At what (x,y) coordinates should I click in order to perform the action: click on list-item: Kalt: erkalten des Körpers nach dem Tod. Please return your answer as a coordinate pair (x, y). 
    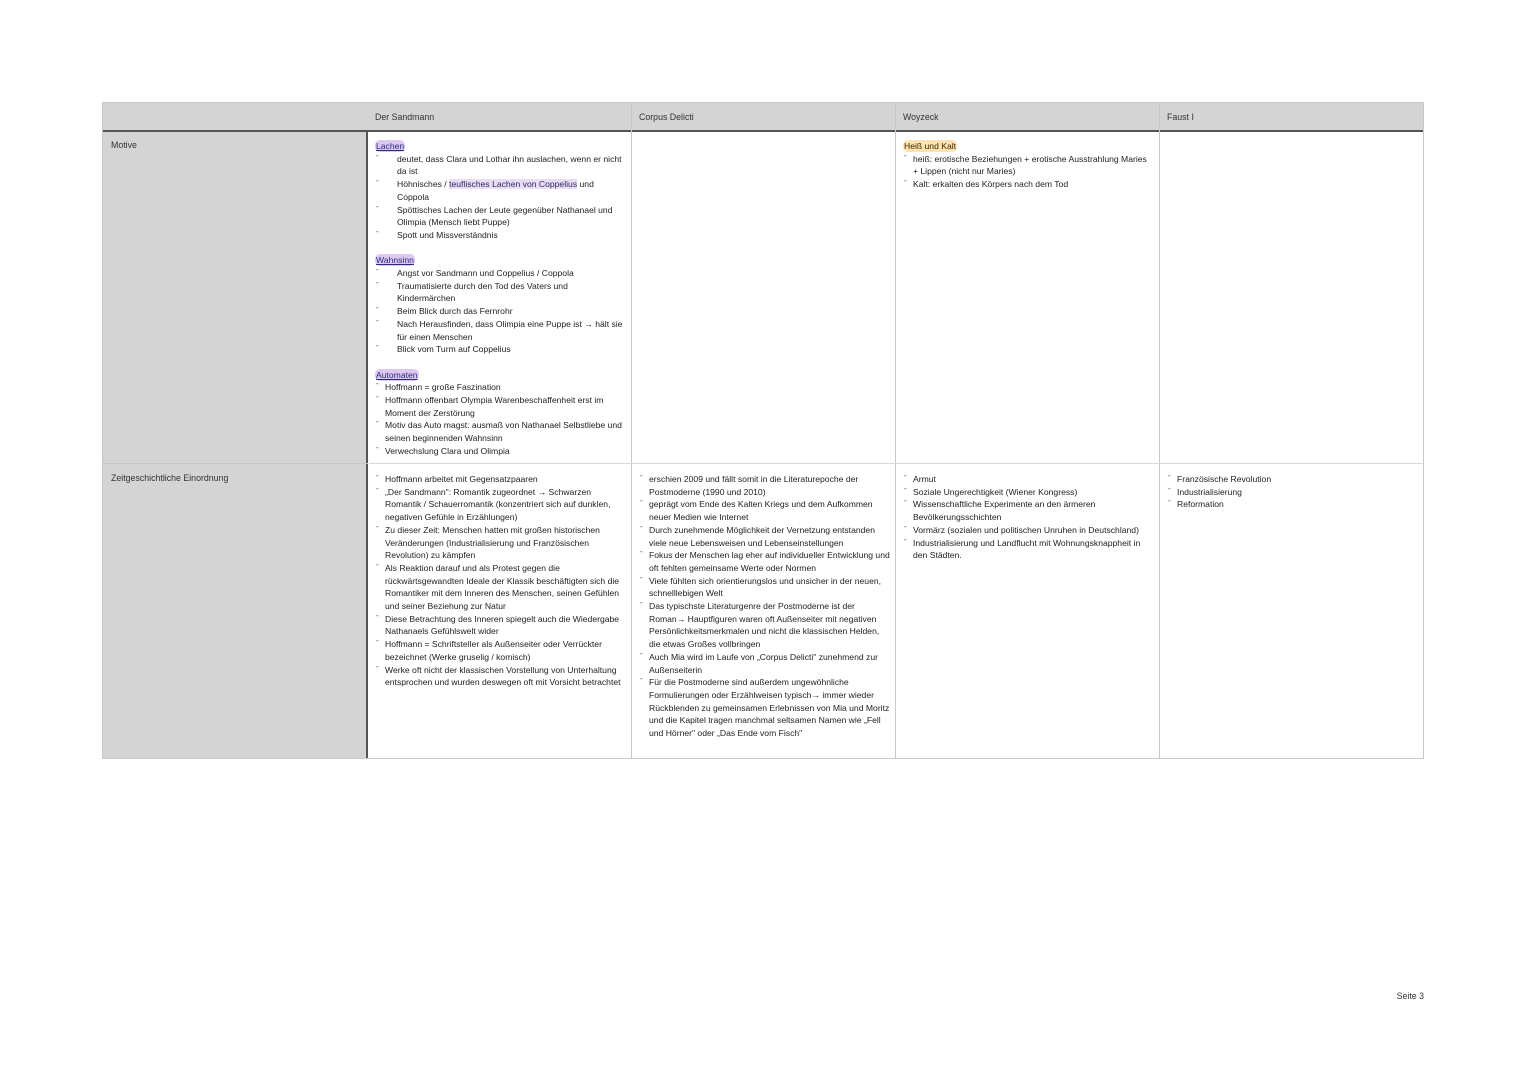
    Looking at the image, I should click on (1028, 183).